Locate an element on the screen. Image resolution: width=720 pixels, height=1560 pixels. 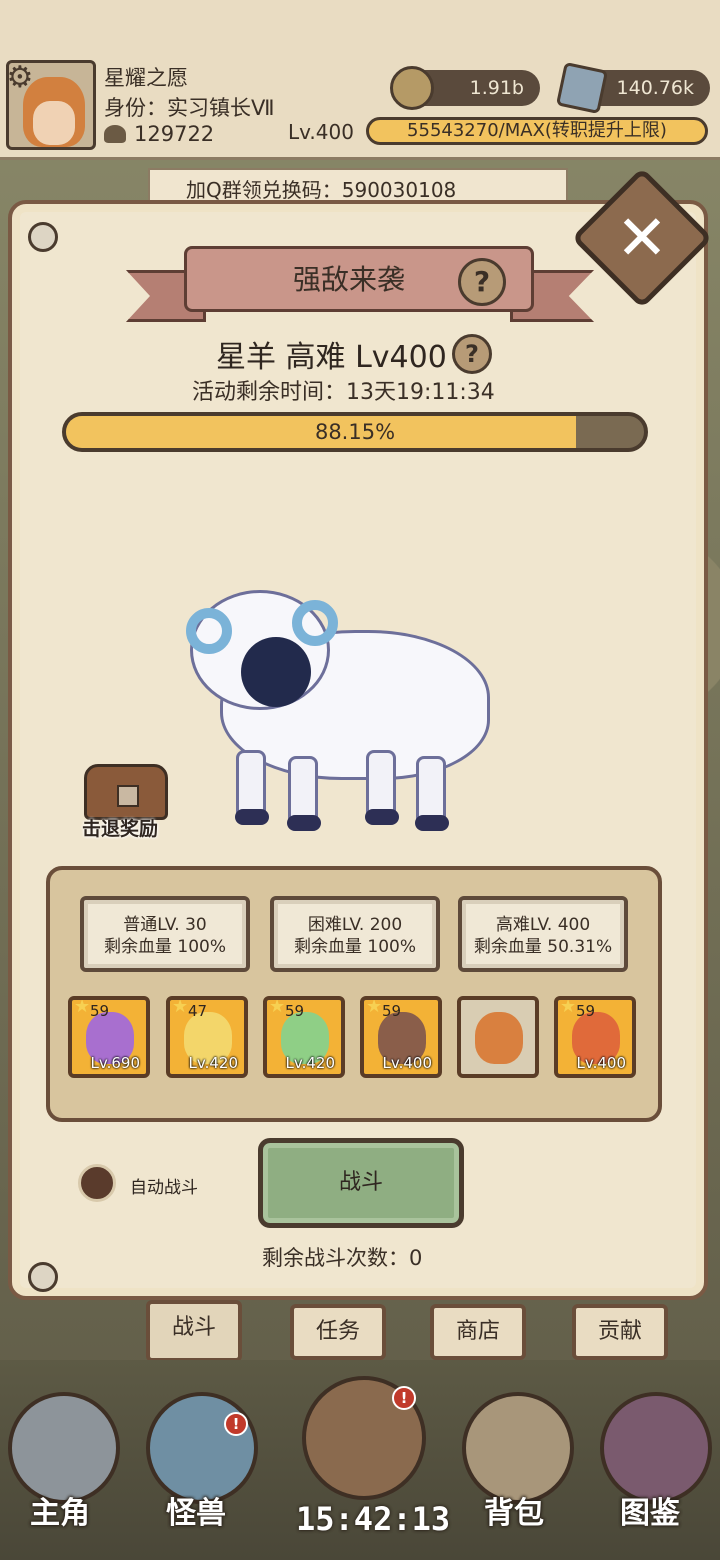
nav-backpack: 背包 is located at coordinates (514, 1510).